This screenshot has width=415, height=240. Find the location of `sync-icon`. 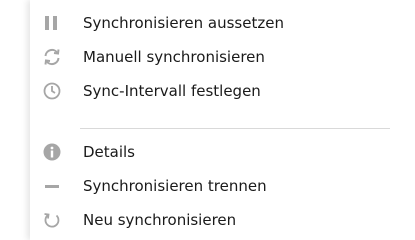

sync-icon is located at coordinates (52, 57).